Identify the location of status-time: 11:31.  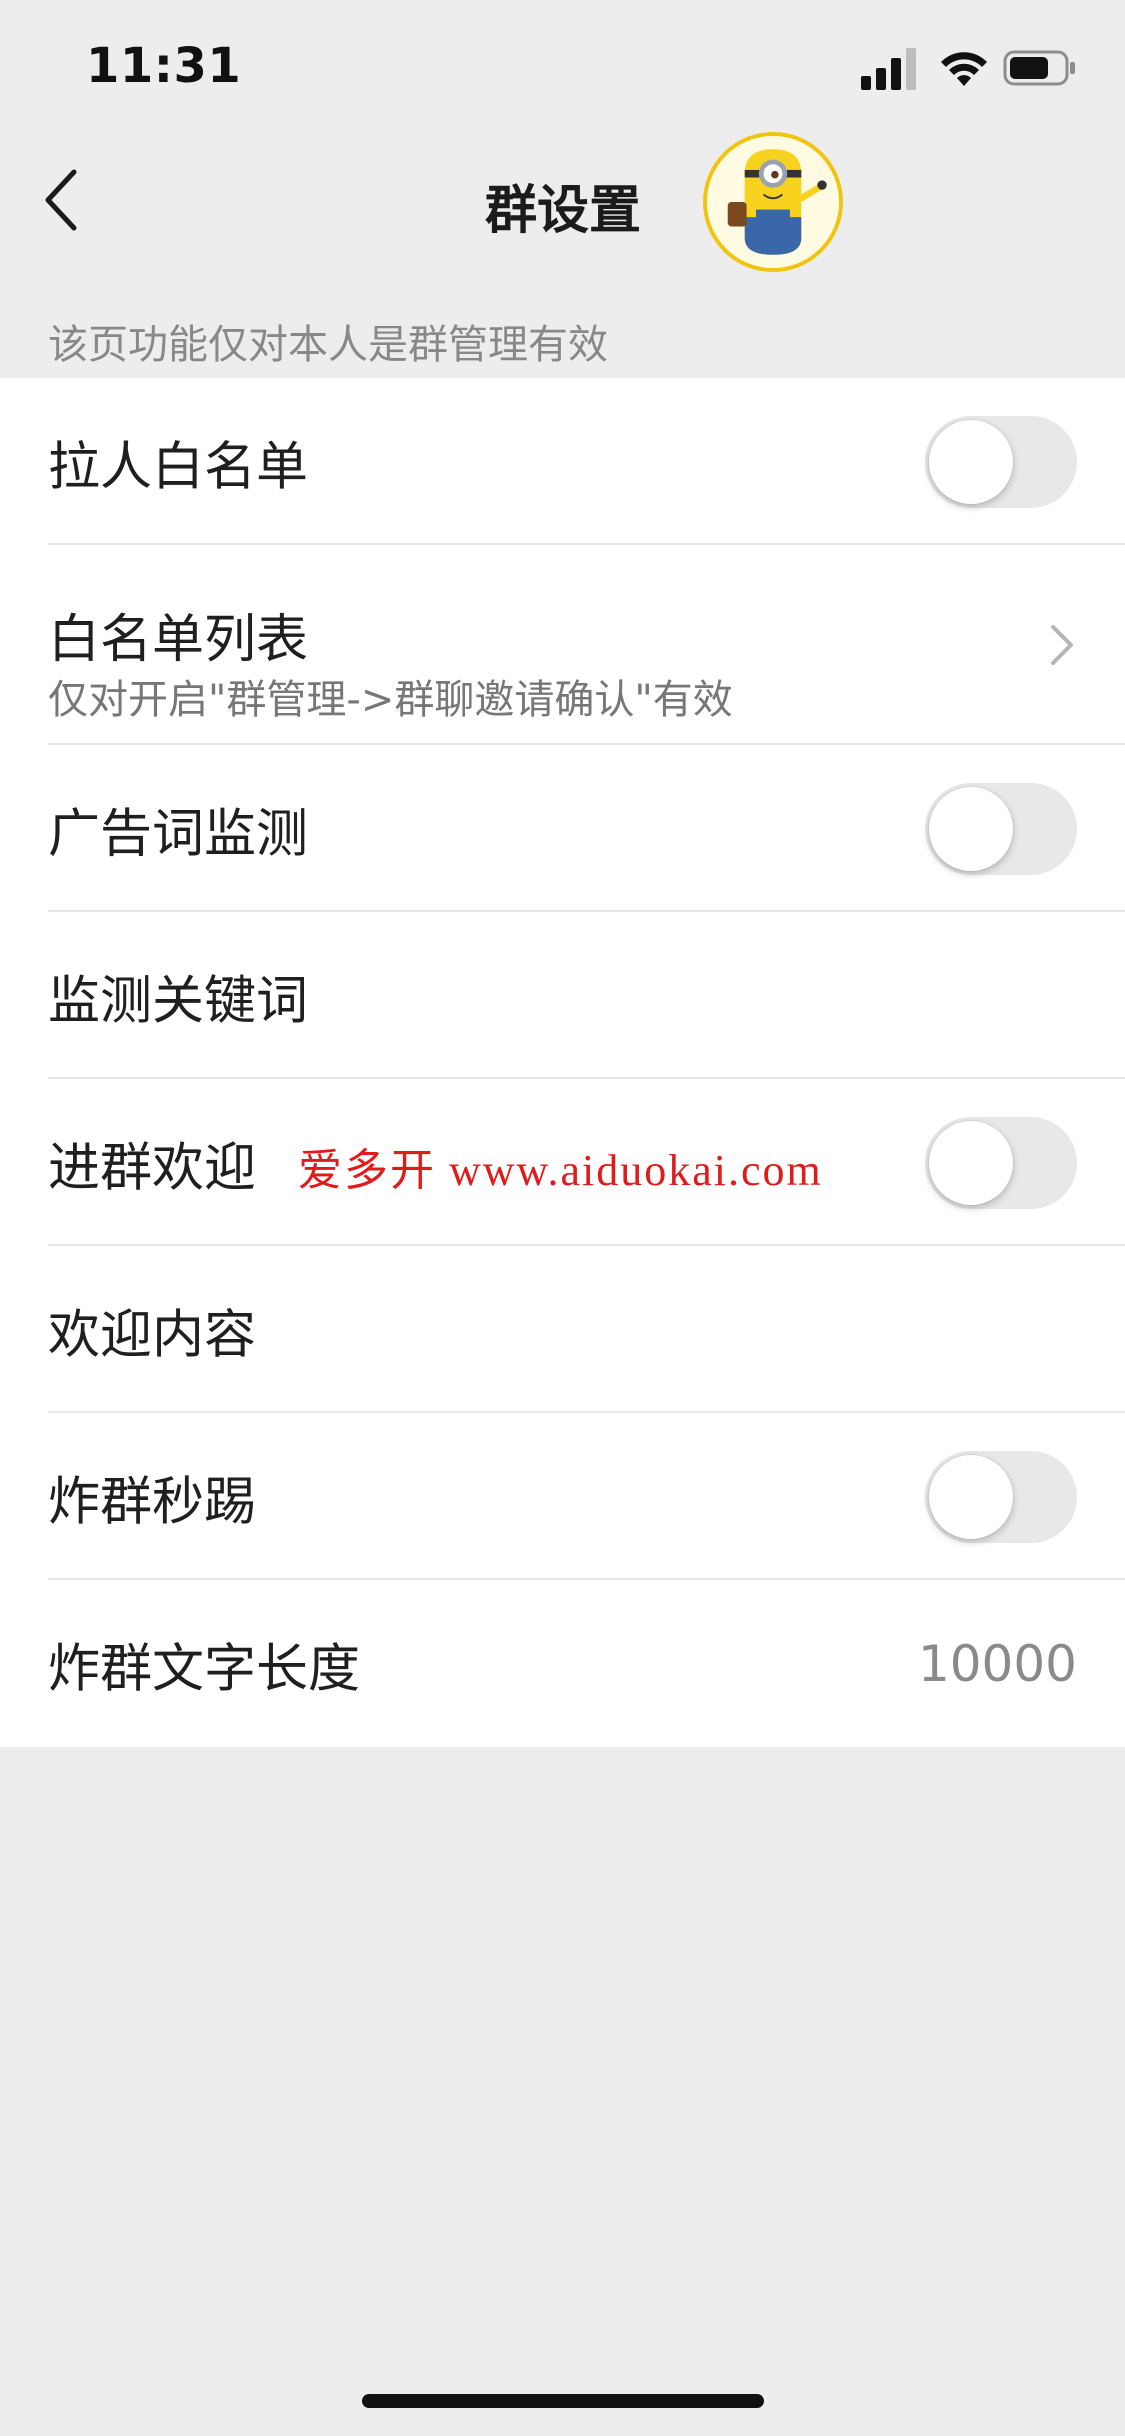
(164, 66).